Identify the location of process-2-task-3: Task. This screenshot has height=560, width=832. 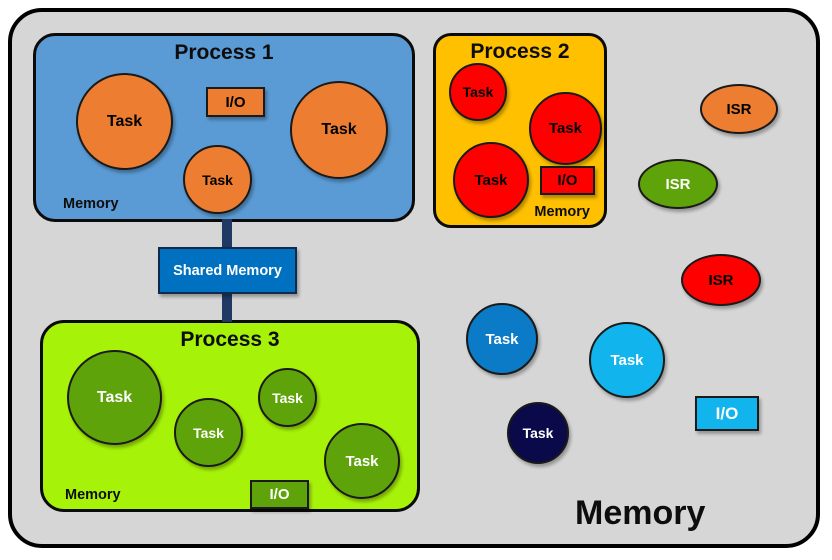
(491, 180).